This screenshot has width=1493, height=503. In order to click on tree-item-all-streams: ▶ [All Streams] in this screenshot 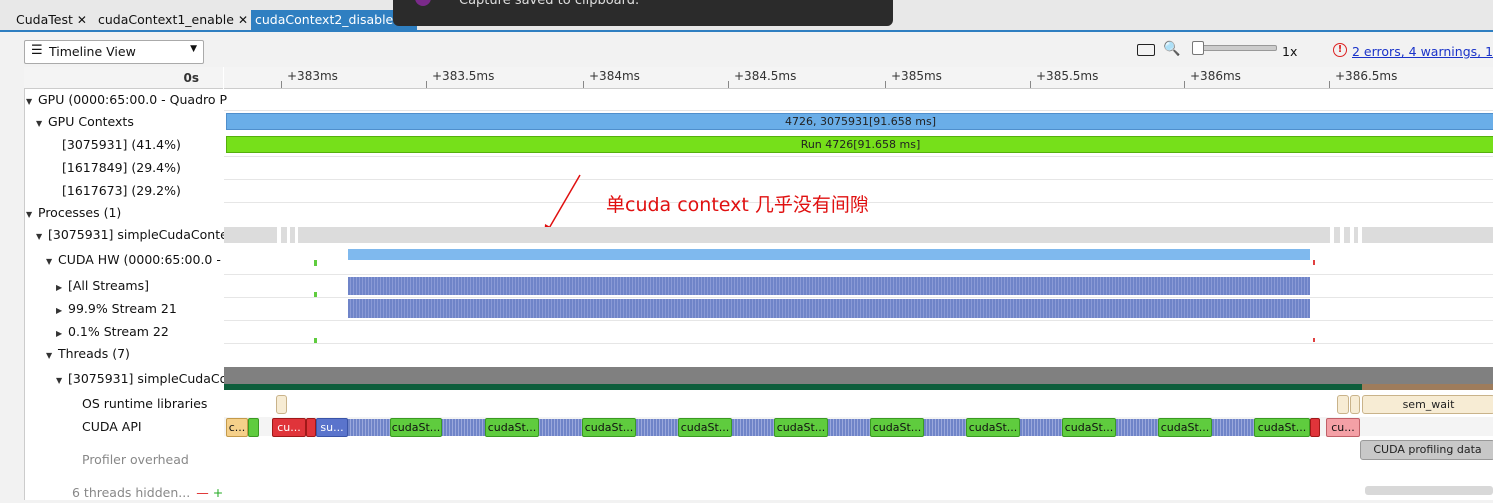, I will do `click(102, 286)`.